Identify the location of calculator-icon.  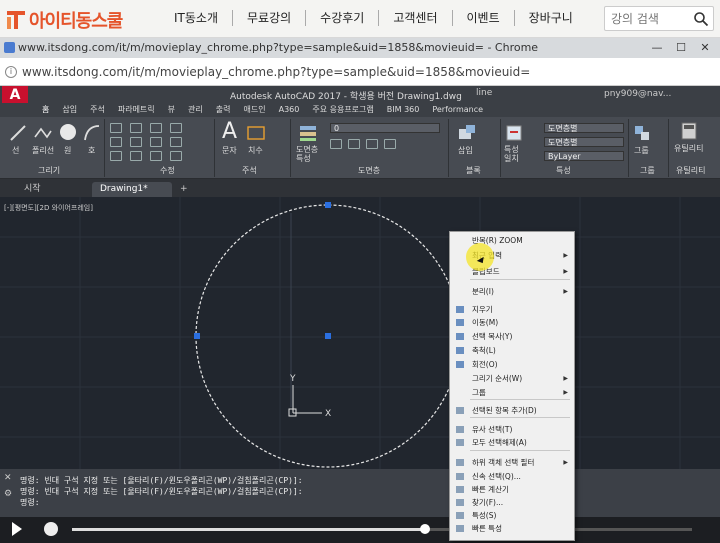
(689, 131).